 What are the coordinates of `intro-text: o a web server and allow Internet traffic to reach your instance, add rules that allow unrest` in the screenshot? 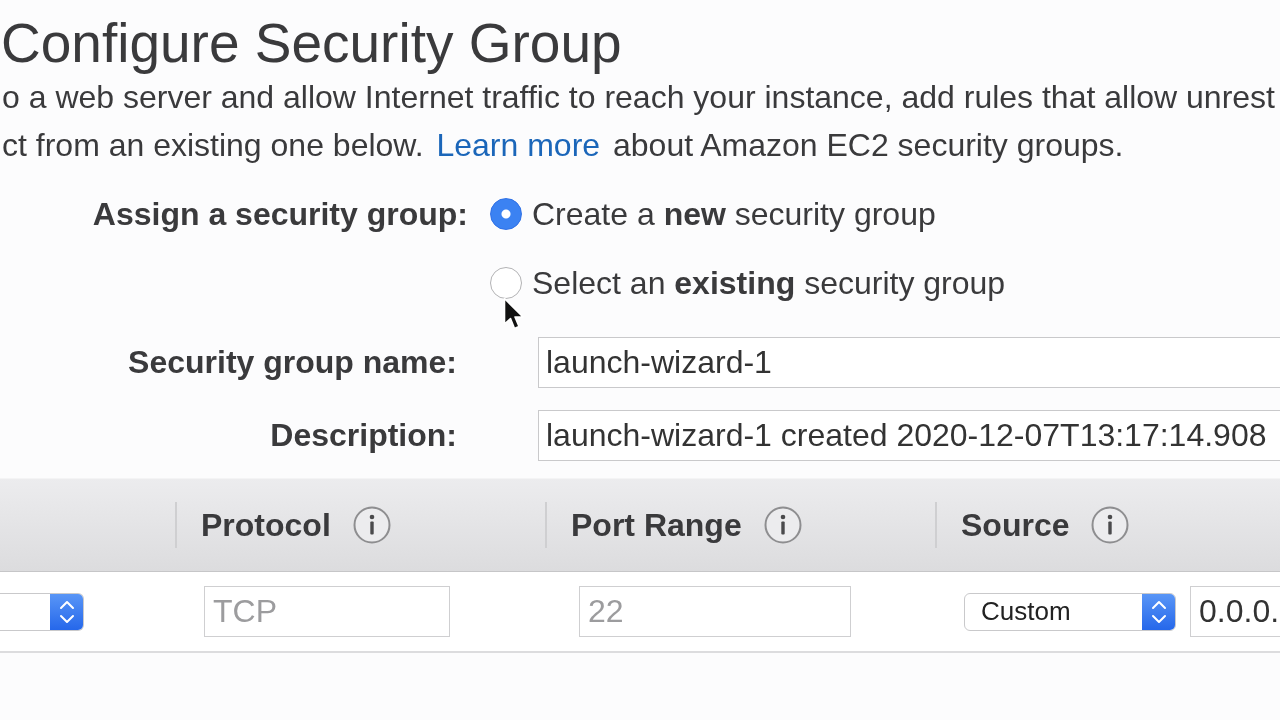 It's located at (638, 97).